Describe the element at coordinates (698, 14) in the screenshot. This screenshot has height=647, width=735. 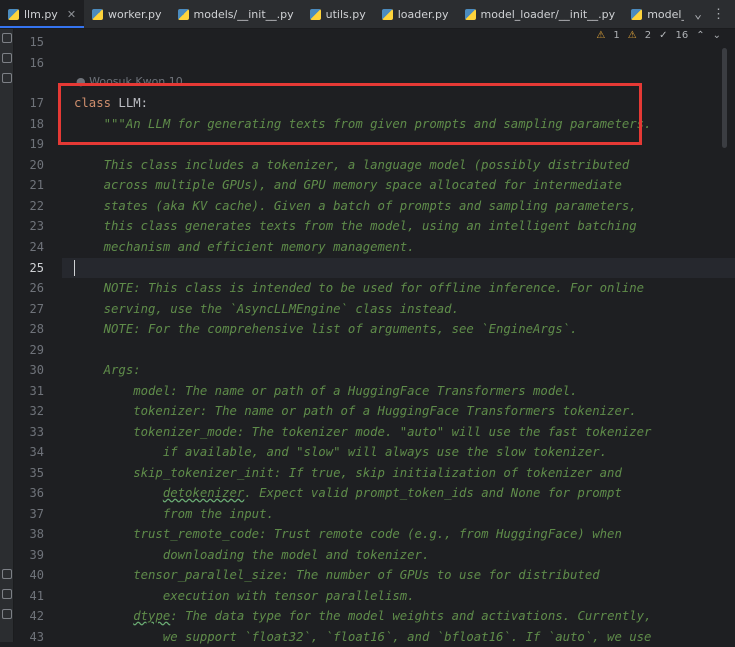
I see `tab-list-chevron-icon: ⌄` at that location.